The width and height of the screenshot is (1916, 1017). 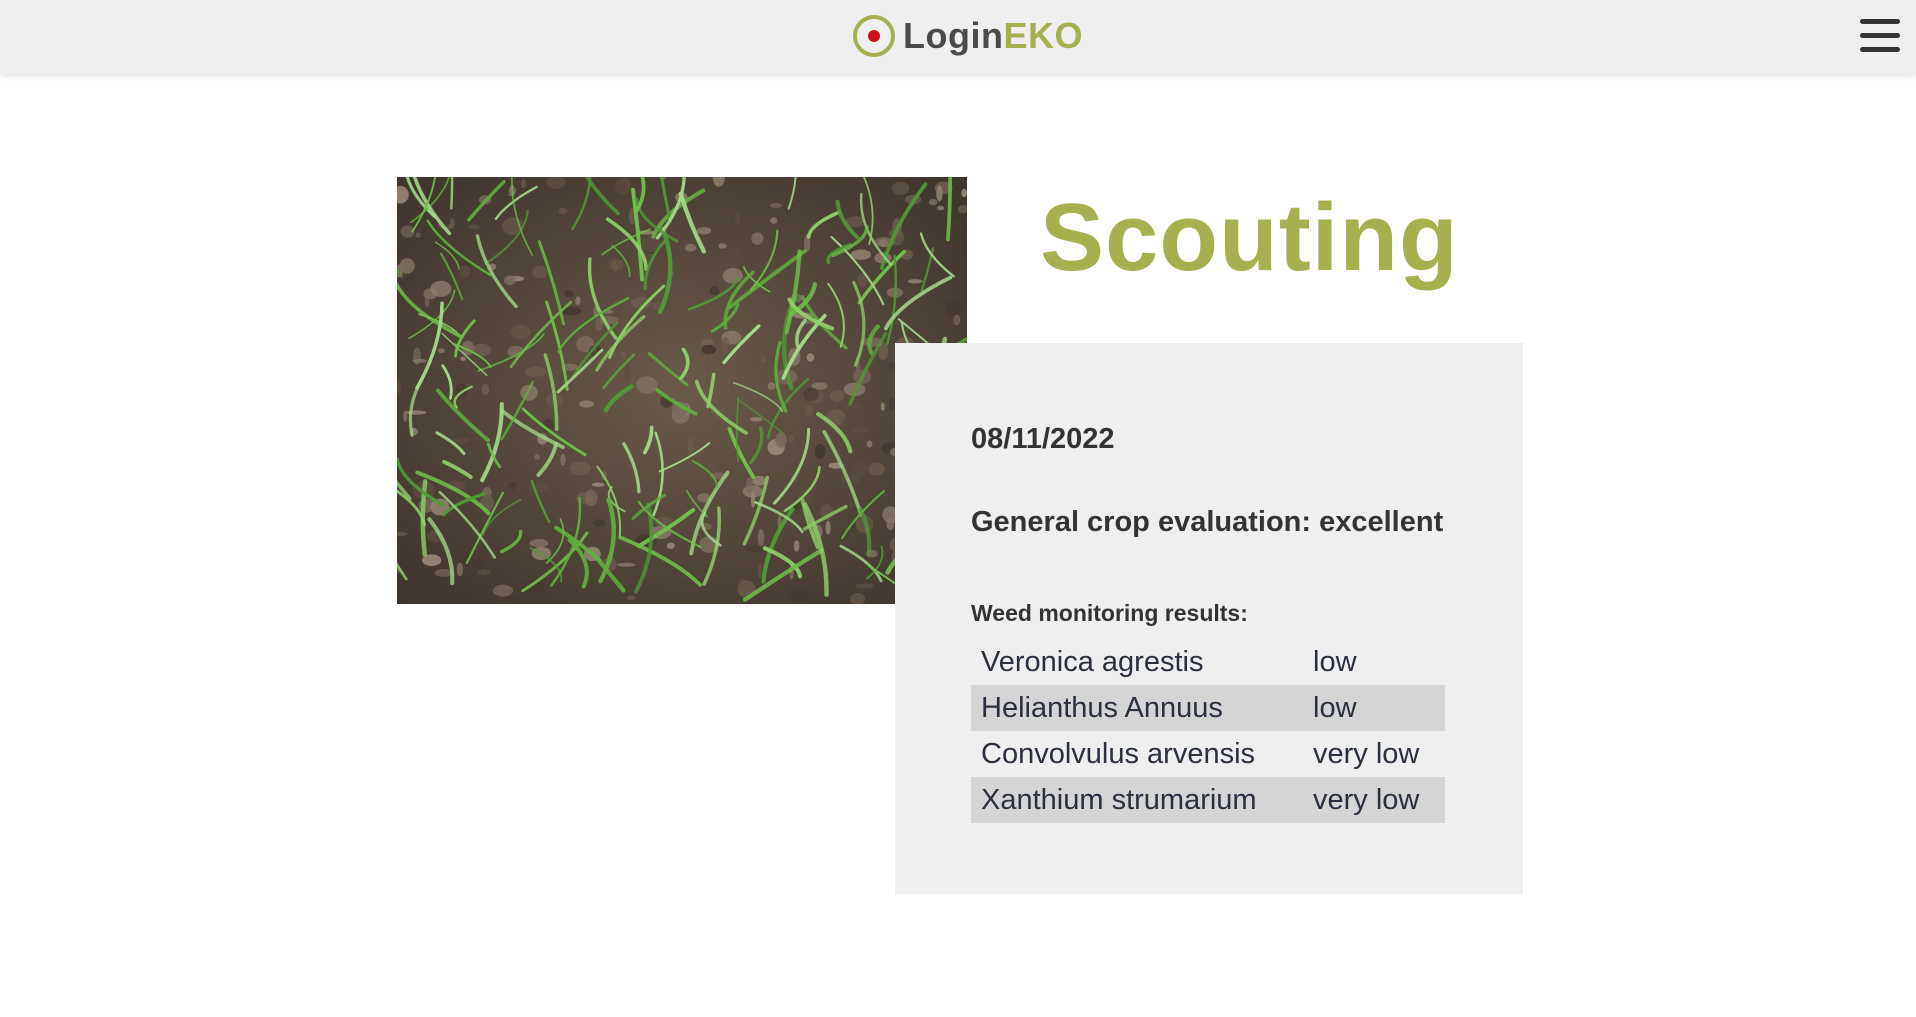 What do you see at coordinates (1137, 708) in the screenshot?
I see `weed-name: Helianthus Annuus` at bounding box center [1137, 708].